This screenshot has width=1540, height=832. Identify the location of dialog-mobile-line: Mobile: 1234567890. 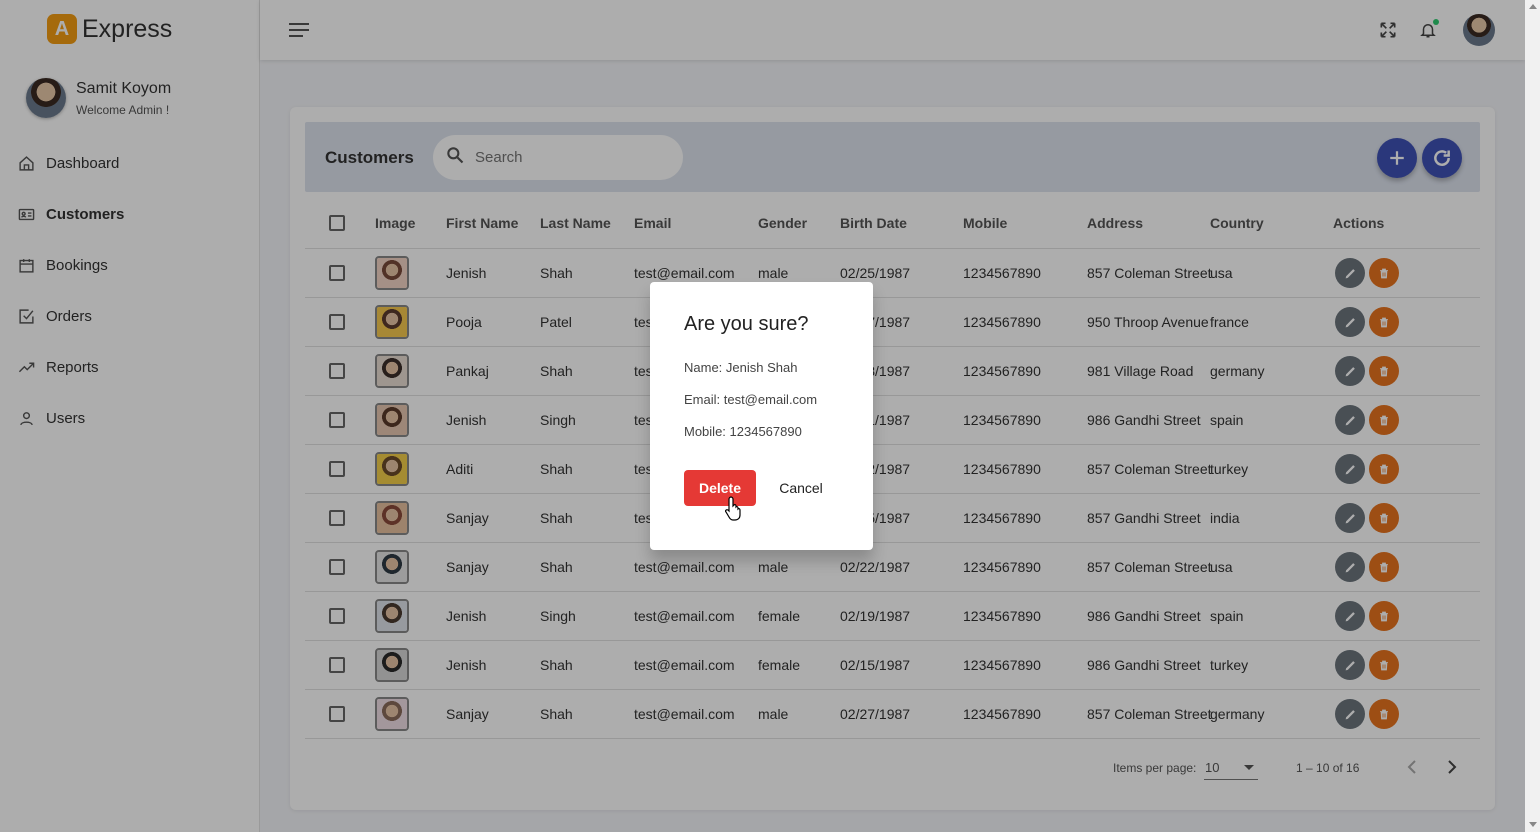
(743, 431).